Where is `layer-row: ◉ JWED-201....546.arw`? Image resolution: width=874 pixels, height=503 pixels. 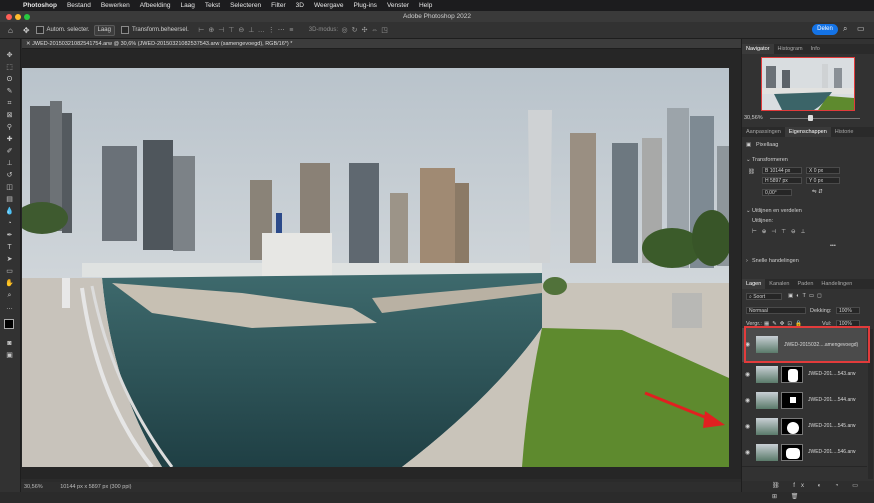 layer-row: ◉ JWED-201....546.arw is located at coordinates (804, 453).